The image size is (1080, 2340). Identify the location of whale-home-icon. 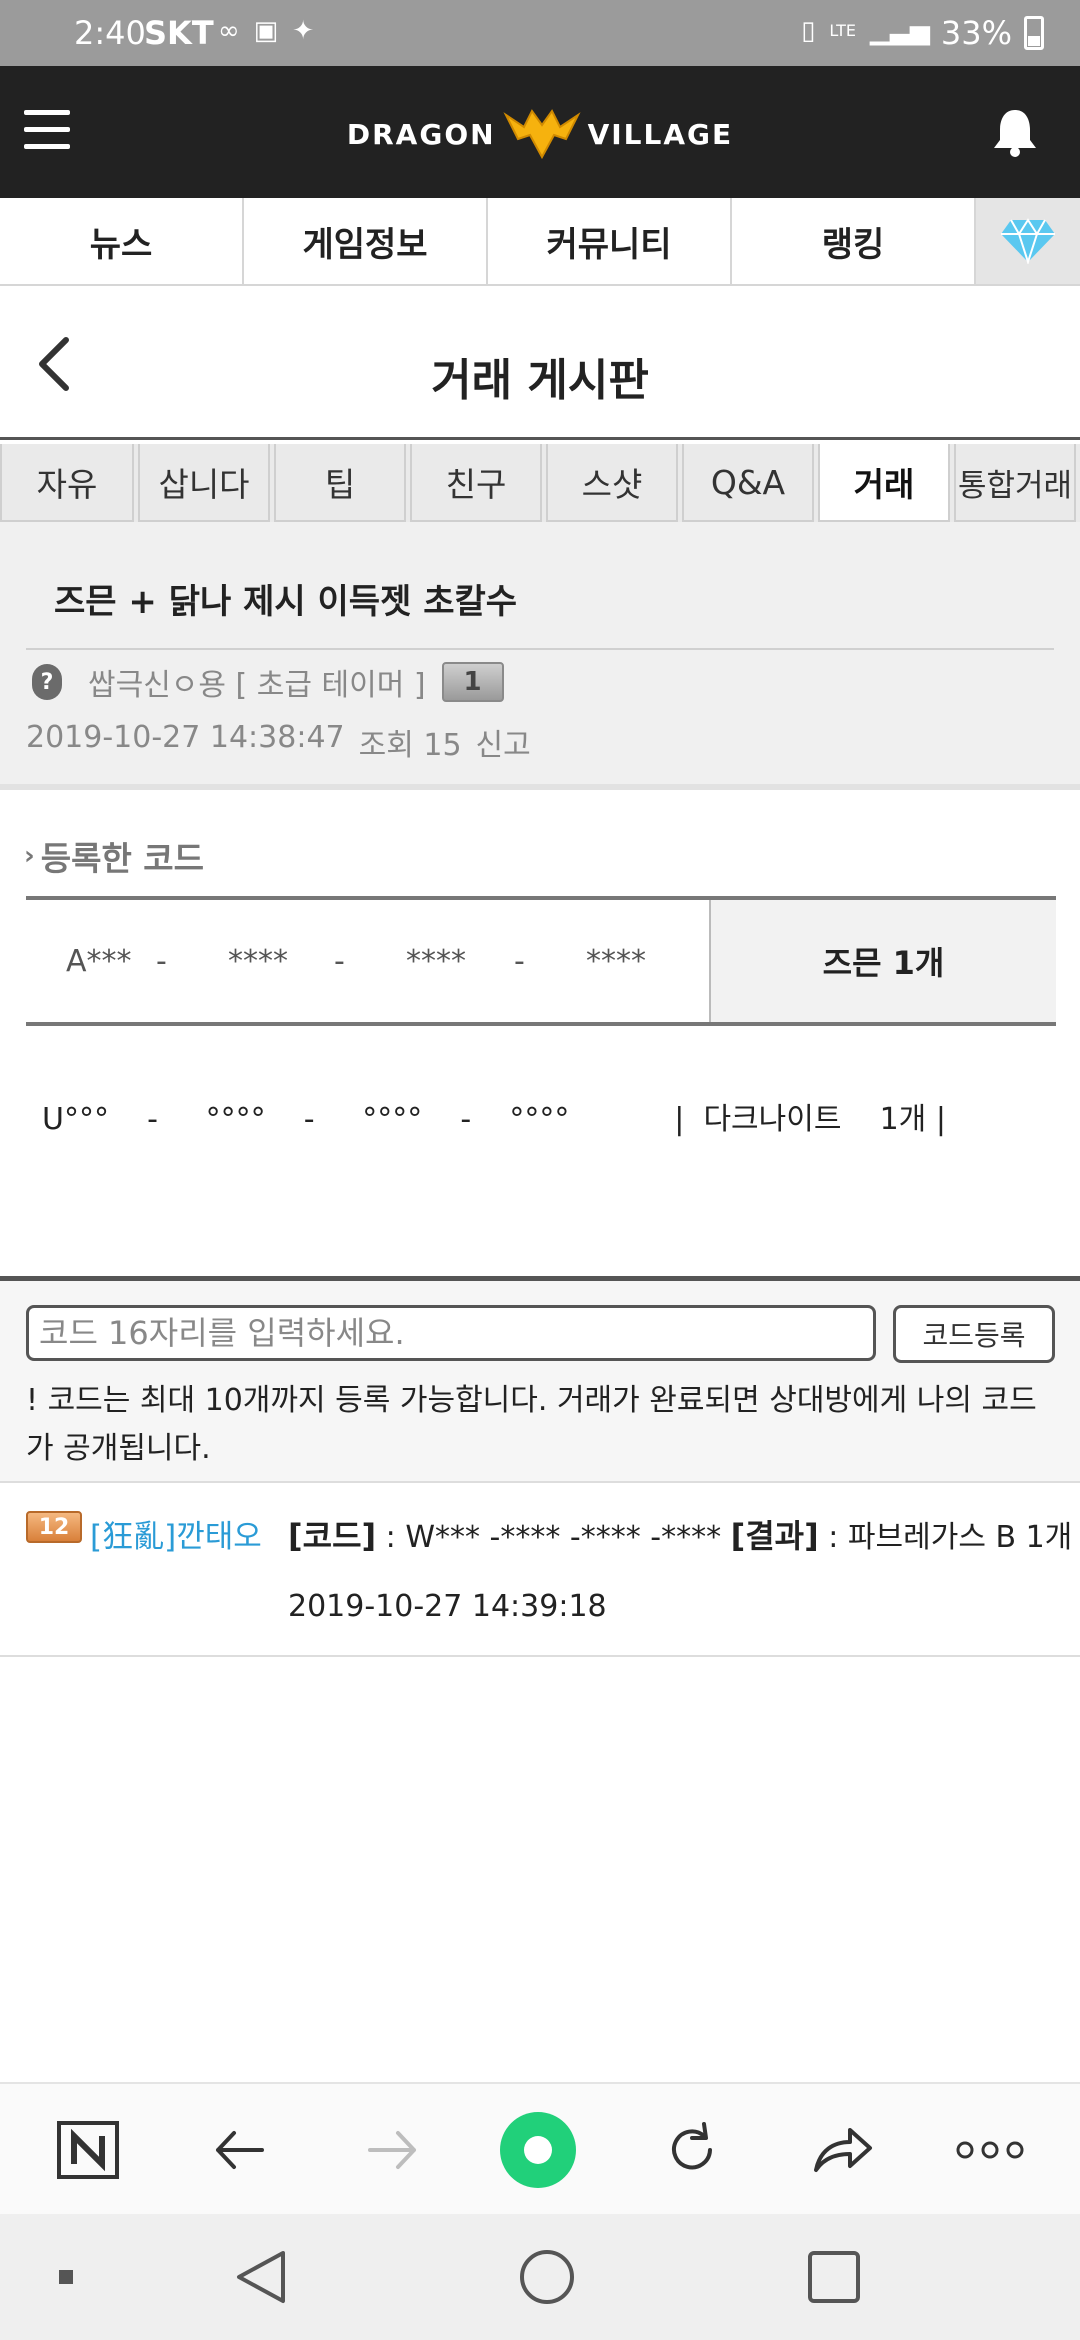
(538, 2150).